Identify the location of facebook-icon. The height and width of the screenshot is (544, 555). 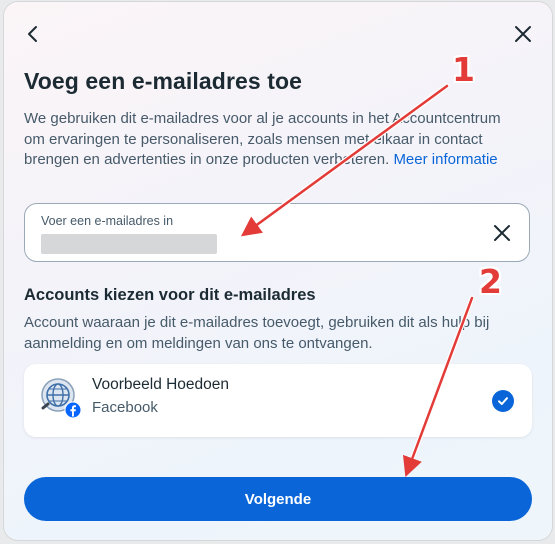
(73, 410).